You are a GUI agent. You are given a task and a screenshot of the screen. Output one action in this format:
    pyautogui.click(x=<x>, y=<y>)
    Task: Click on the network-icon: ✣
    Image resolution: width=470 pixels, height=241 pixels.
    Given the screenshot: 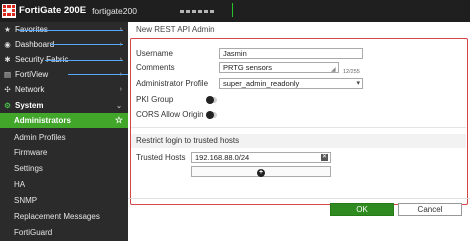 What is the action you would take?
    pyautogui.click(x=7, y=89)
    